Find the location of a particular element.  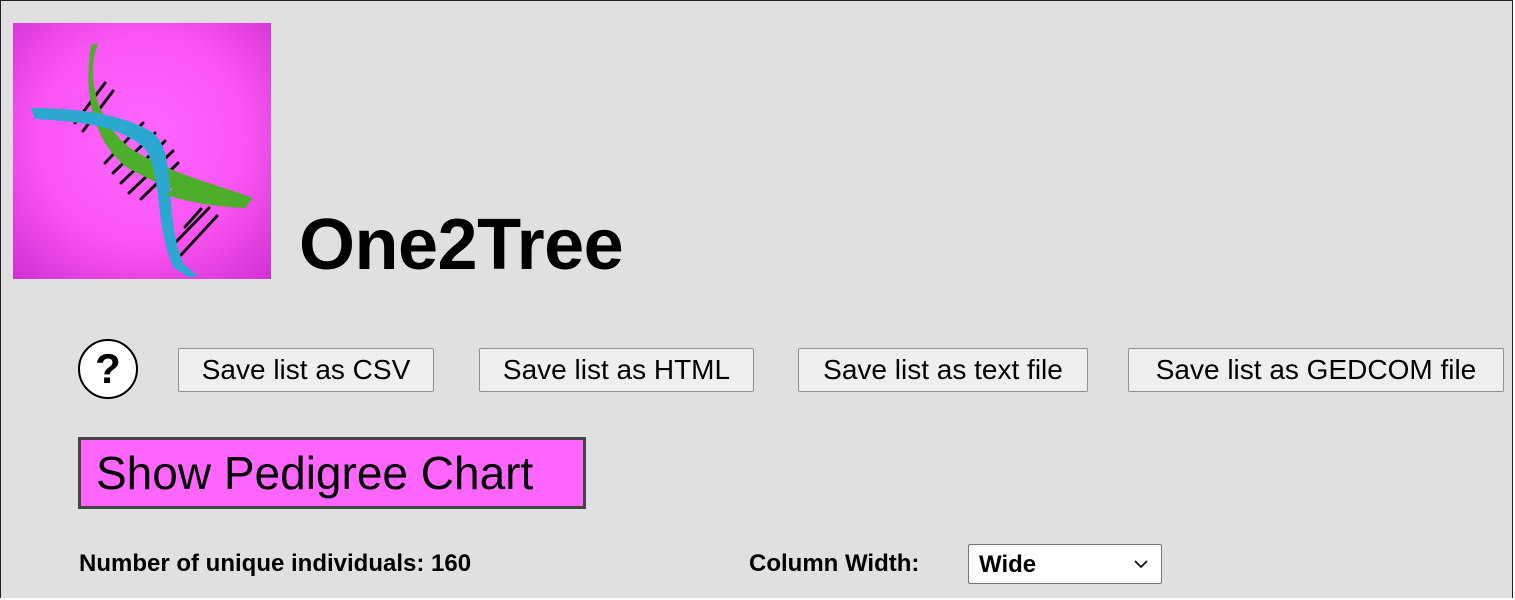

save-html-button: Save list as HTML is located at coordinates (616, 370).